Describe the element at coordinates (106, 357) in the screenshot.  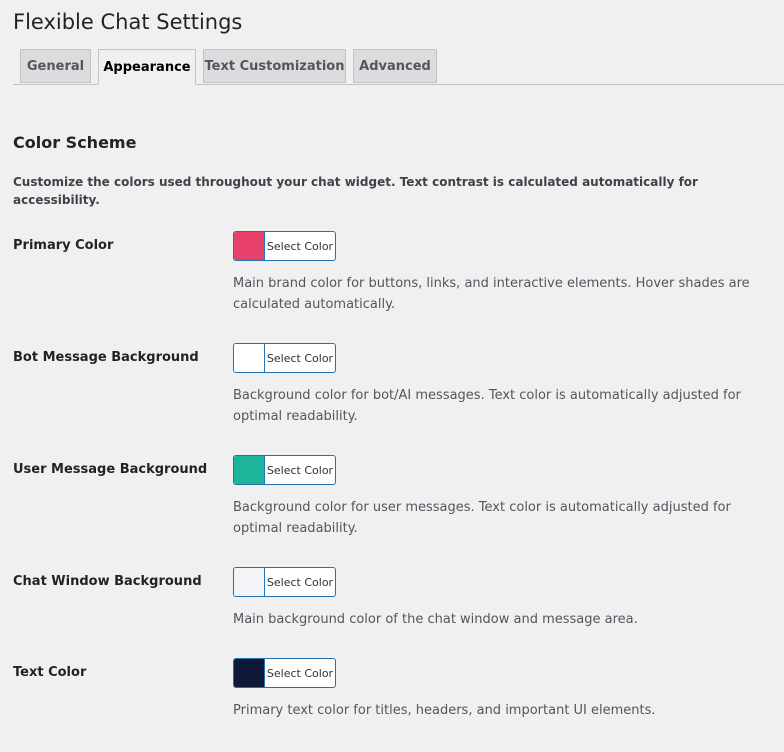
I see `setting-label: Bot Message Background` at that location.